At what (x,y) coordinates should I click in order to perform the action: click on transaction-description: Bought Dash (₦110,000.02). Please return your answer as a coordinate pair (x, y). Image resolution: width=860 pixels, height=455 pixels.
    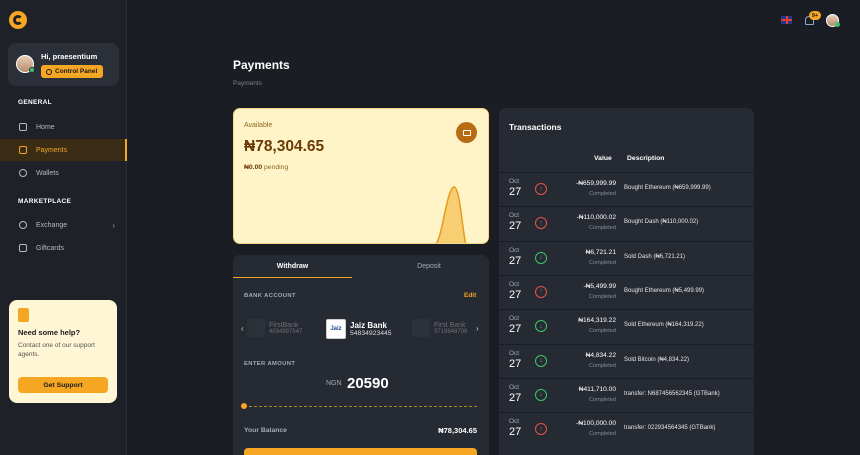
    Looking at the image, I should click on (661, 222).